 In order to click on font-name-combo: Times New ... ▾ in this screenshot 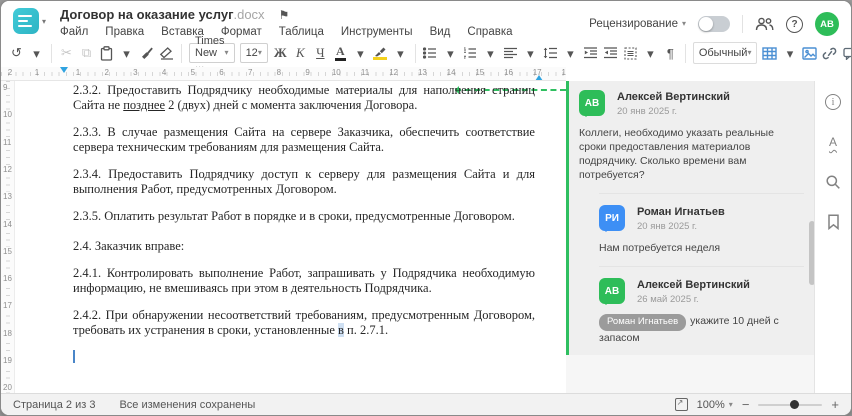, I will do `click(212, 53)`.